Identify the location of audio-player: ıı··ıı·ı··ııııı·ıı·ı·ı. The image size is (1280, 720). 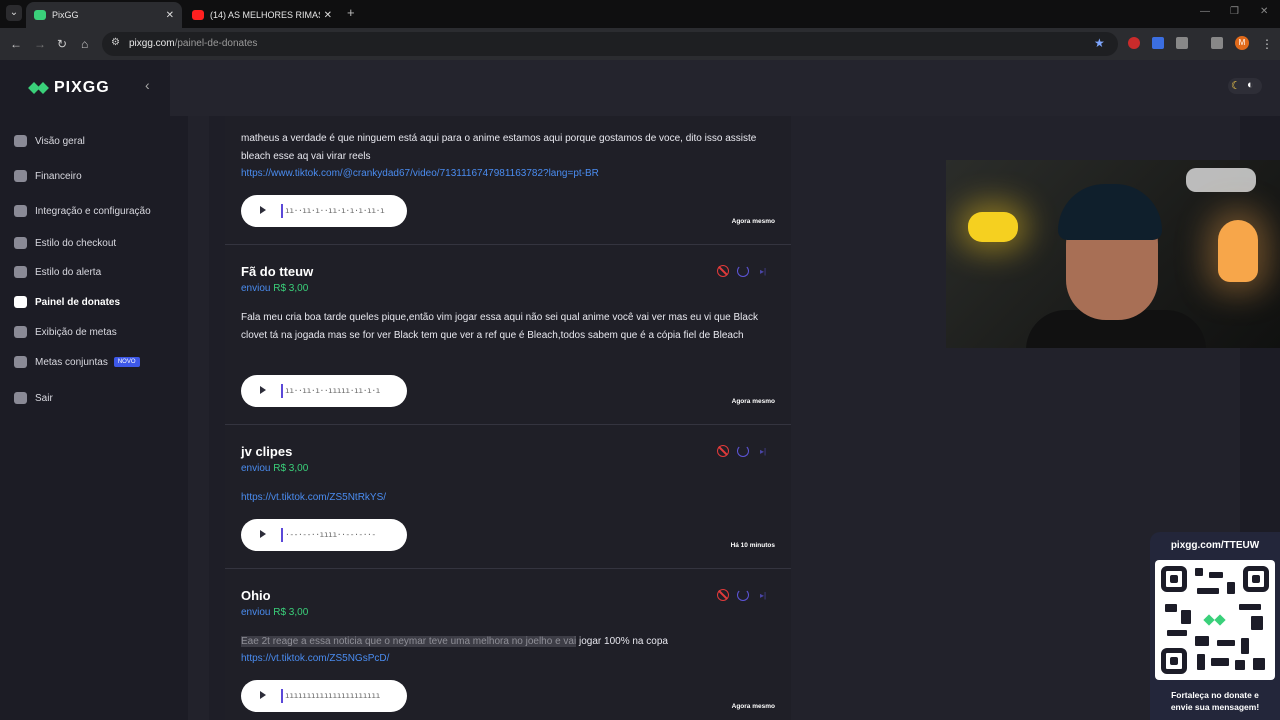
(324, 391).